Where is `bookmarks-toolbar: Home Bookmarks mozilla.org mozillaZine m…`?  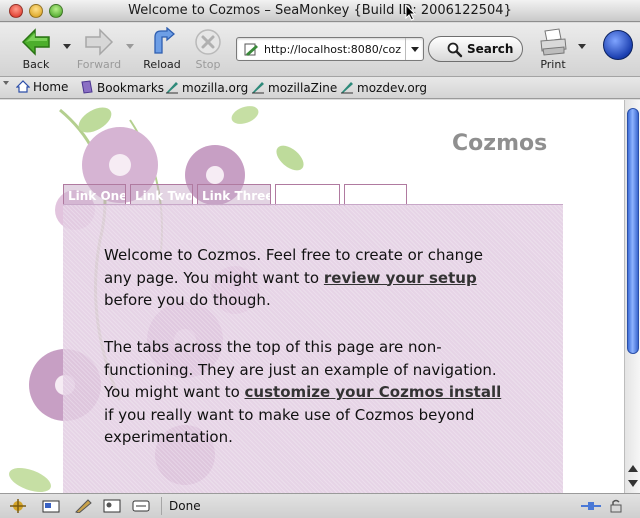
bookmarks-toolbar: Home Bookmarks mozilla.org mozillaZine m… is located at coordinates (320, 88).